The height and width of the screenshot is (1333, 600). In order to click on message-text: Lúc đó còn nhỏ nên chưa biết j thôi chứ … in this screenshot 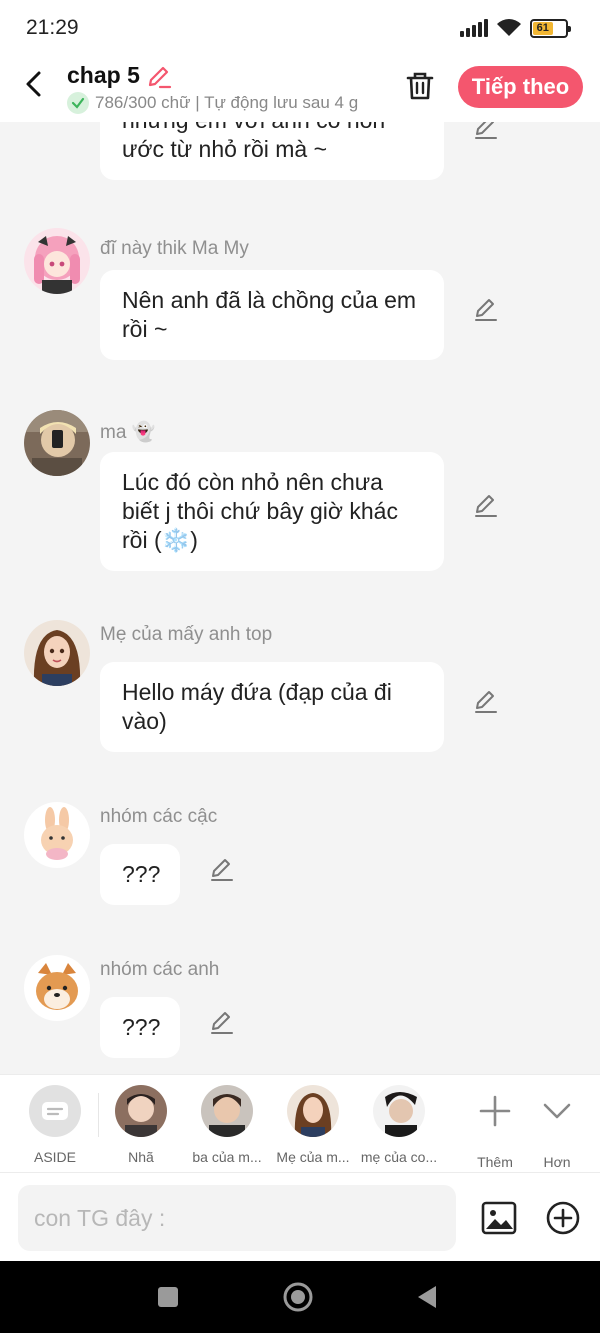, I will do `click(260, 511)`.